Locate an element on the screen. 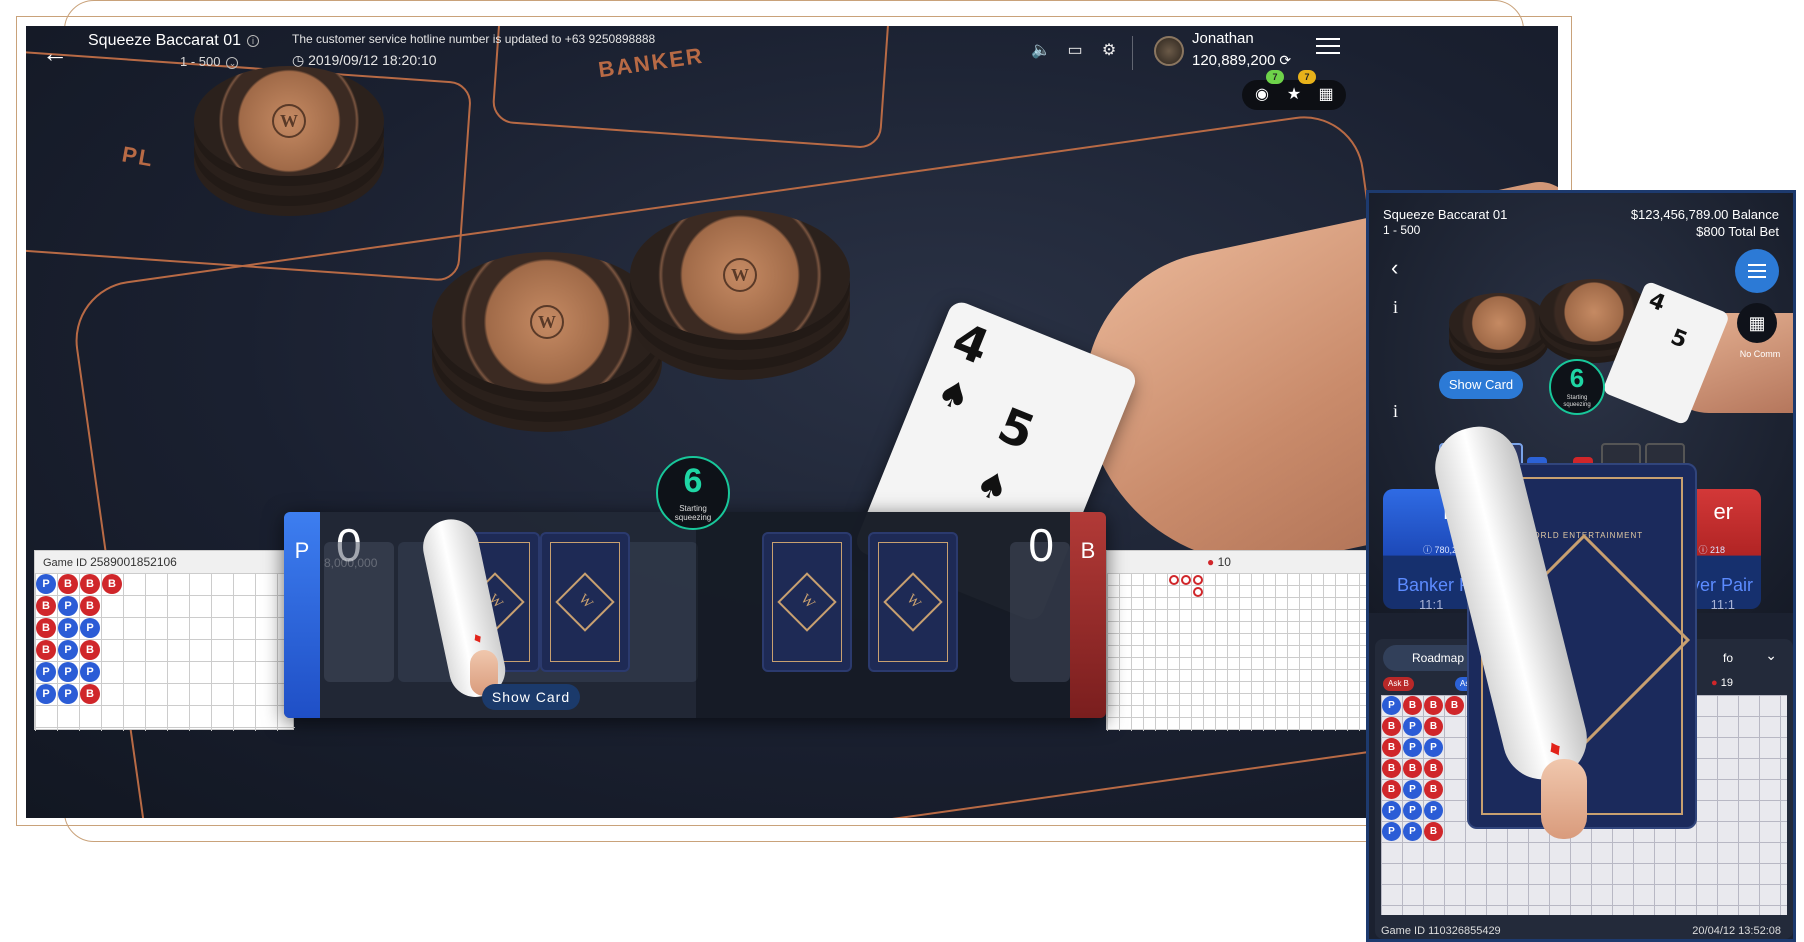 The height and width of the screenshot is (942, 1804). balance-value: 120,889,200 is located at coordinates (1234, 60).